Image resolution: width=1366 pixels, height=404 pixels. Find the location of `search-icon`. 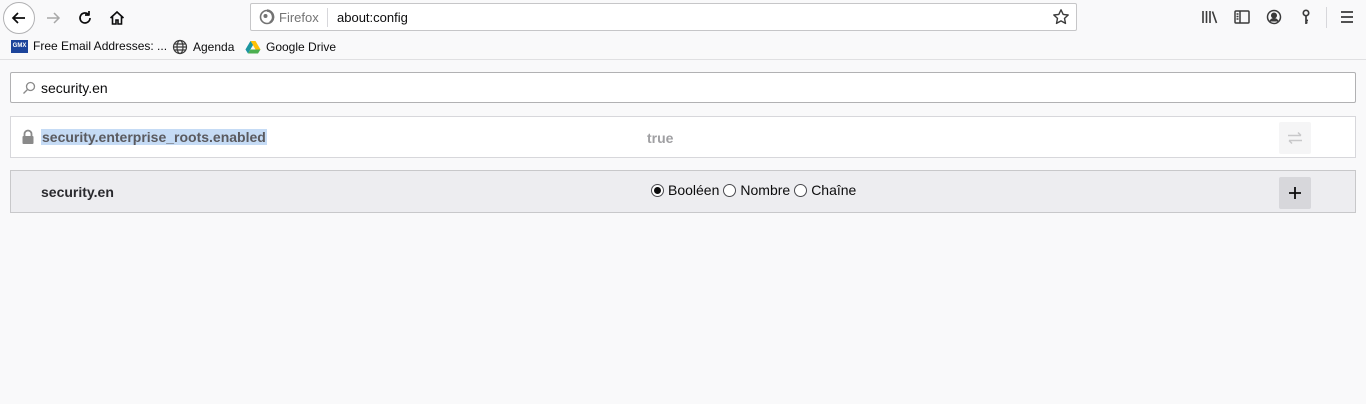

search-icon is located at coordinates (29, 87).